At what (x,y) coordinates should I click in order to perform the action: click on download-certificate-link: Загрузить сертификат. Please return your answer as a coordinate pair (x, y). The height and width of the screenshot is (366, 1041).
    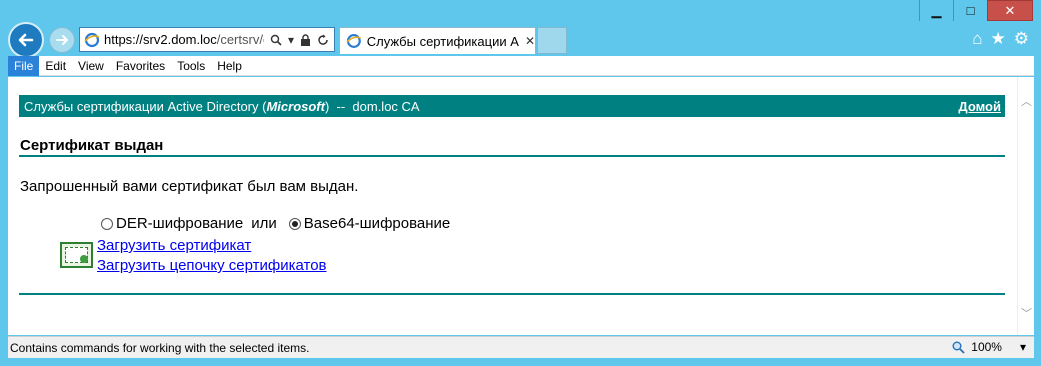
    Looking at the image, I should click on (174, 245).